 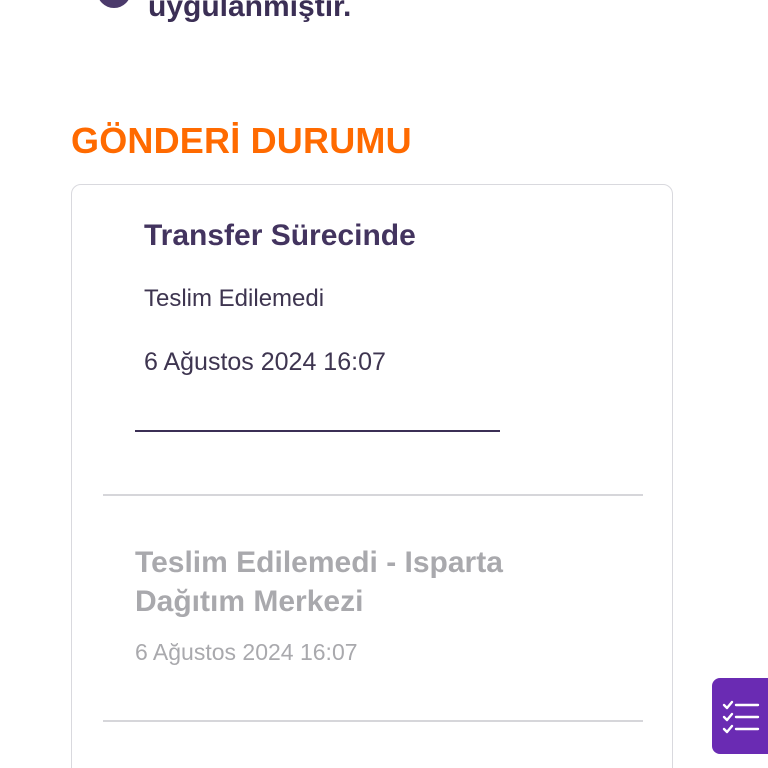 What do you see at coordinates (246, 652) in the screenshot?
I see `history-item-date: 6 Ağustos 2024 16:07` at bounding box center [246, 652].